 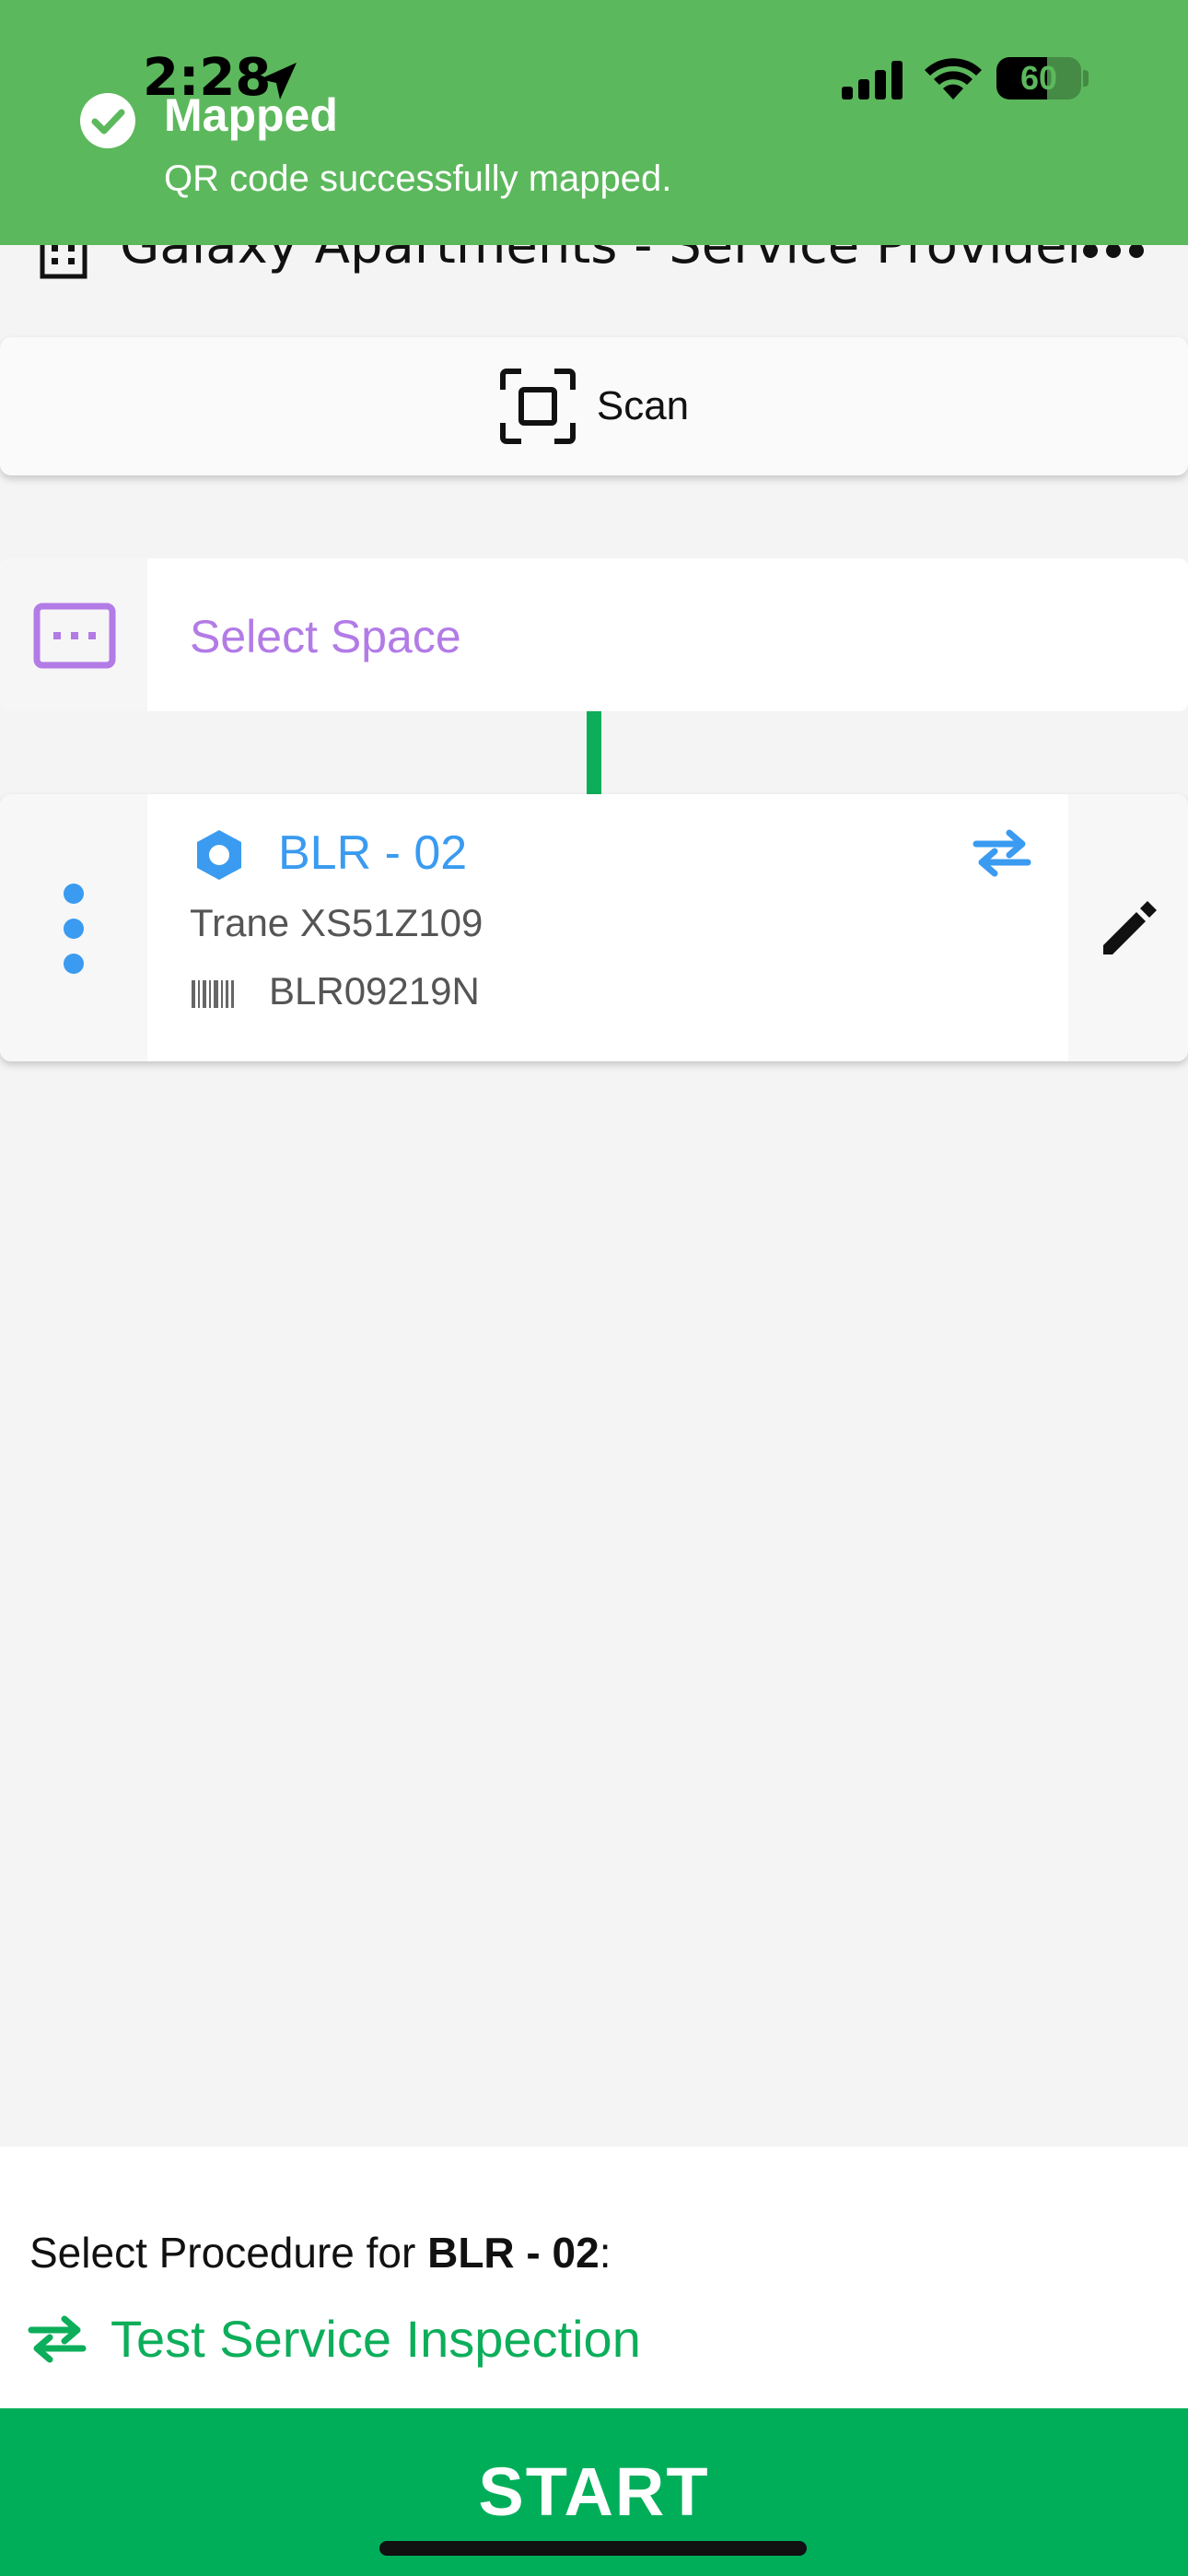 What do you see at coordinates (376, 2339) in the screenshot?
I see `procedure-name: Test Service Inspection` at bounding box center [376, 2339].